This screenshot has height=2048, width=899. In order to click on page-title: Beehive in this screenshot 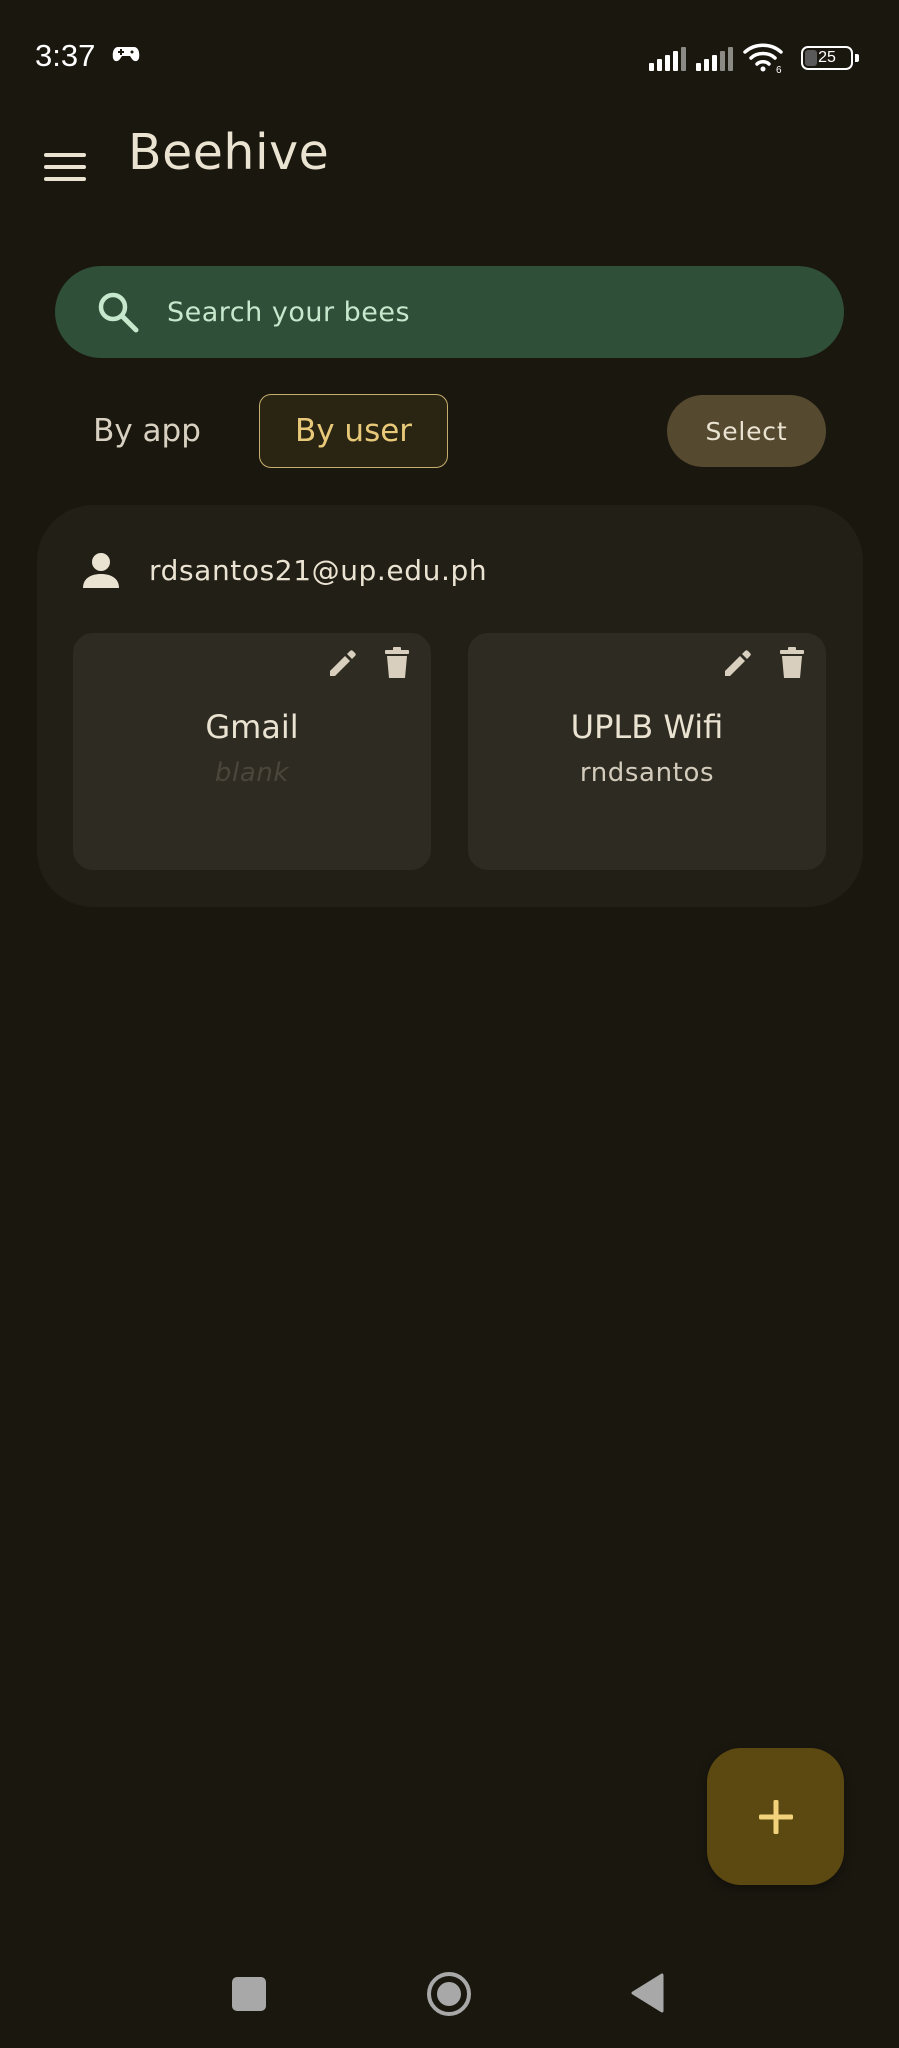, I will do `click(229, 152)`.